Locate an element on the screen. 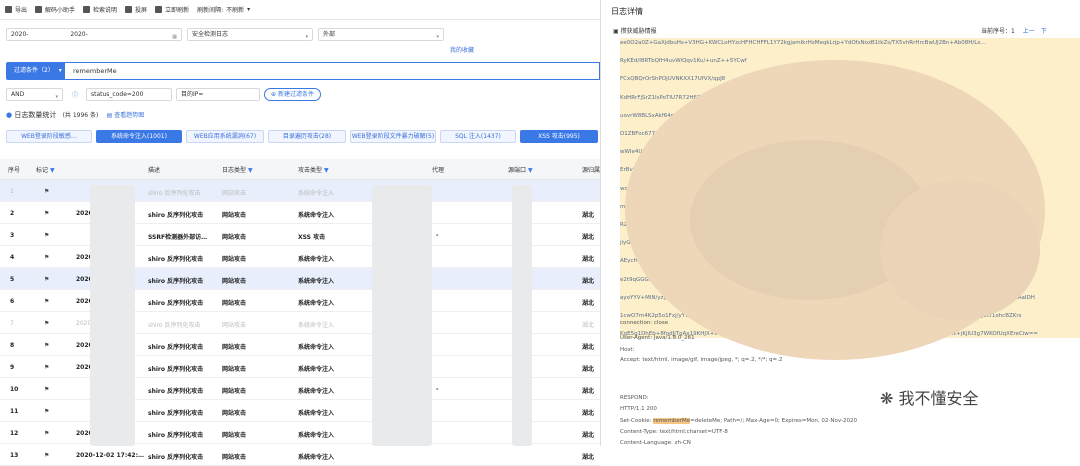 This screenshot has height=466, width=1080. screen-cast-button: 投屏 is located at coordinates (136, 9).